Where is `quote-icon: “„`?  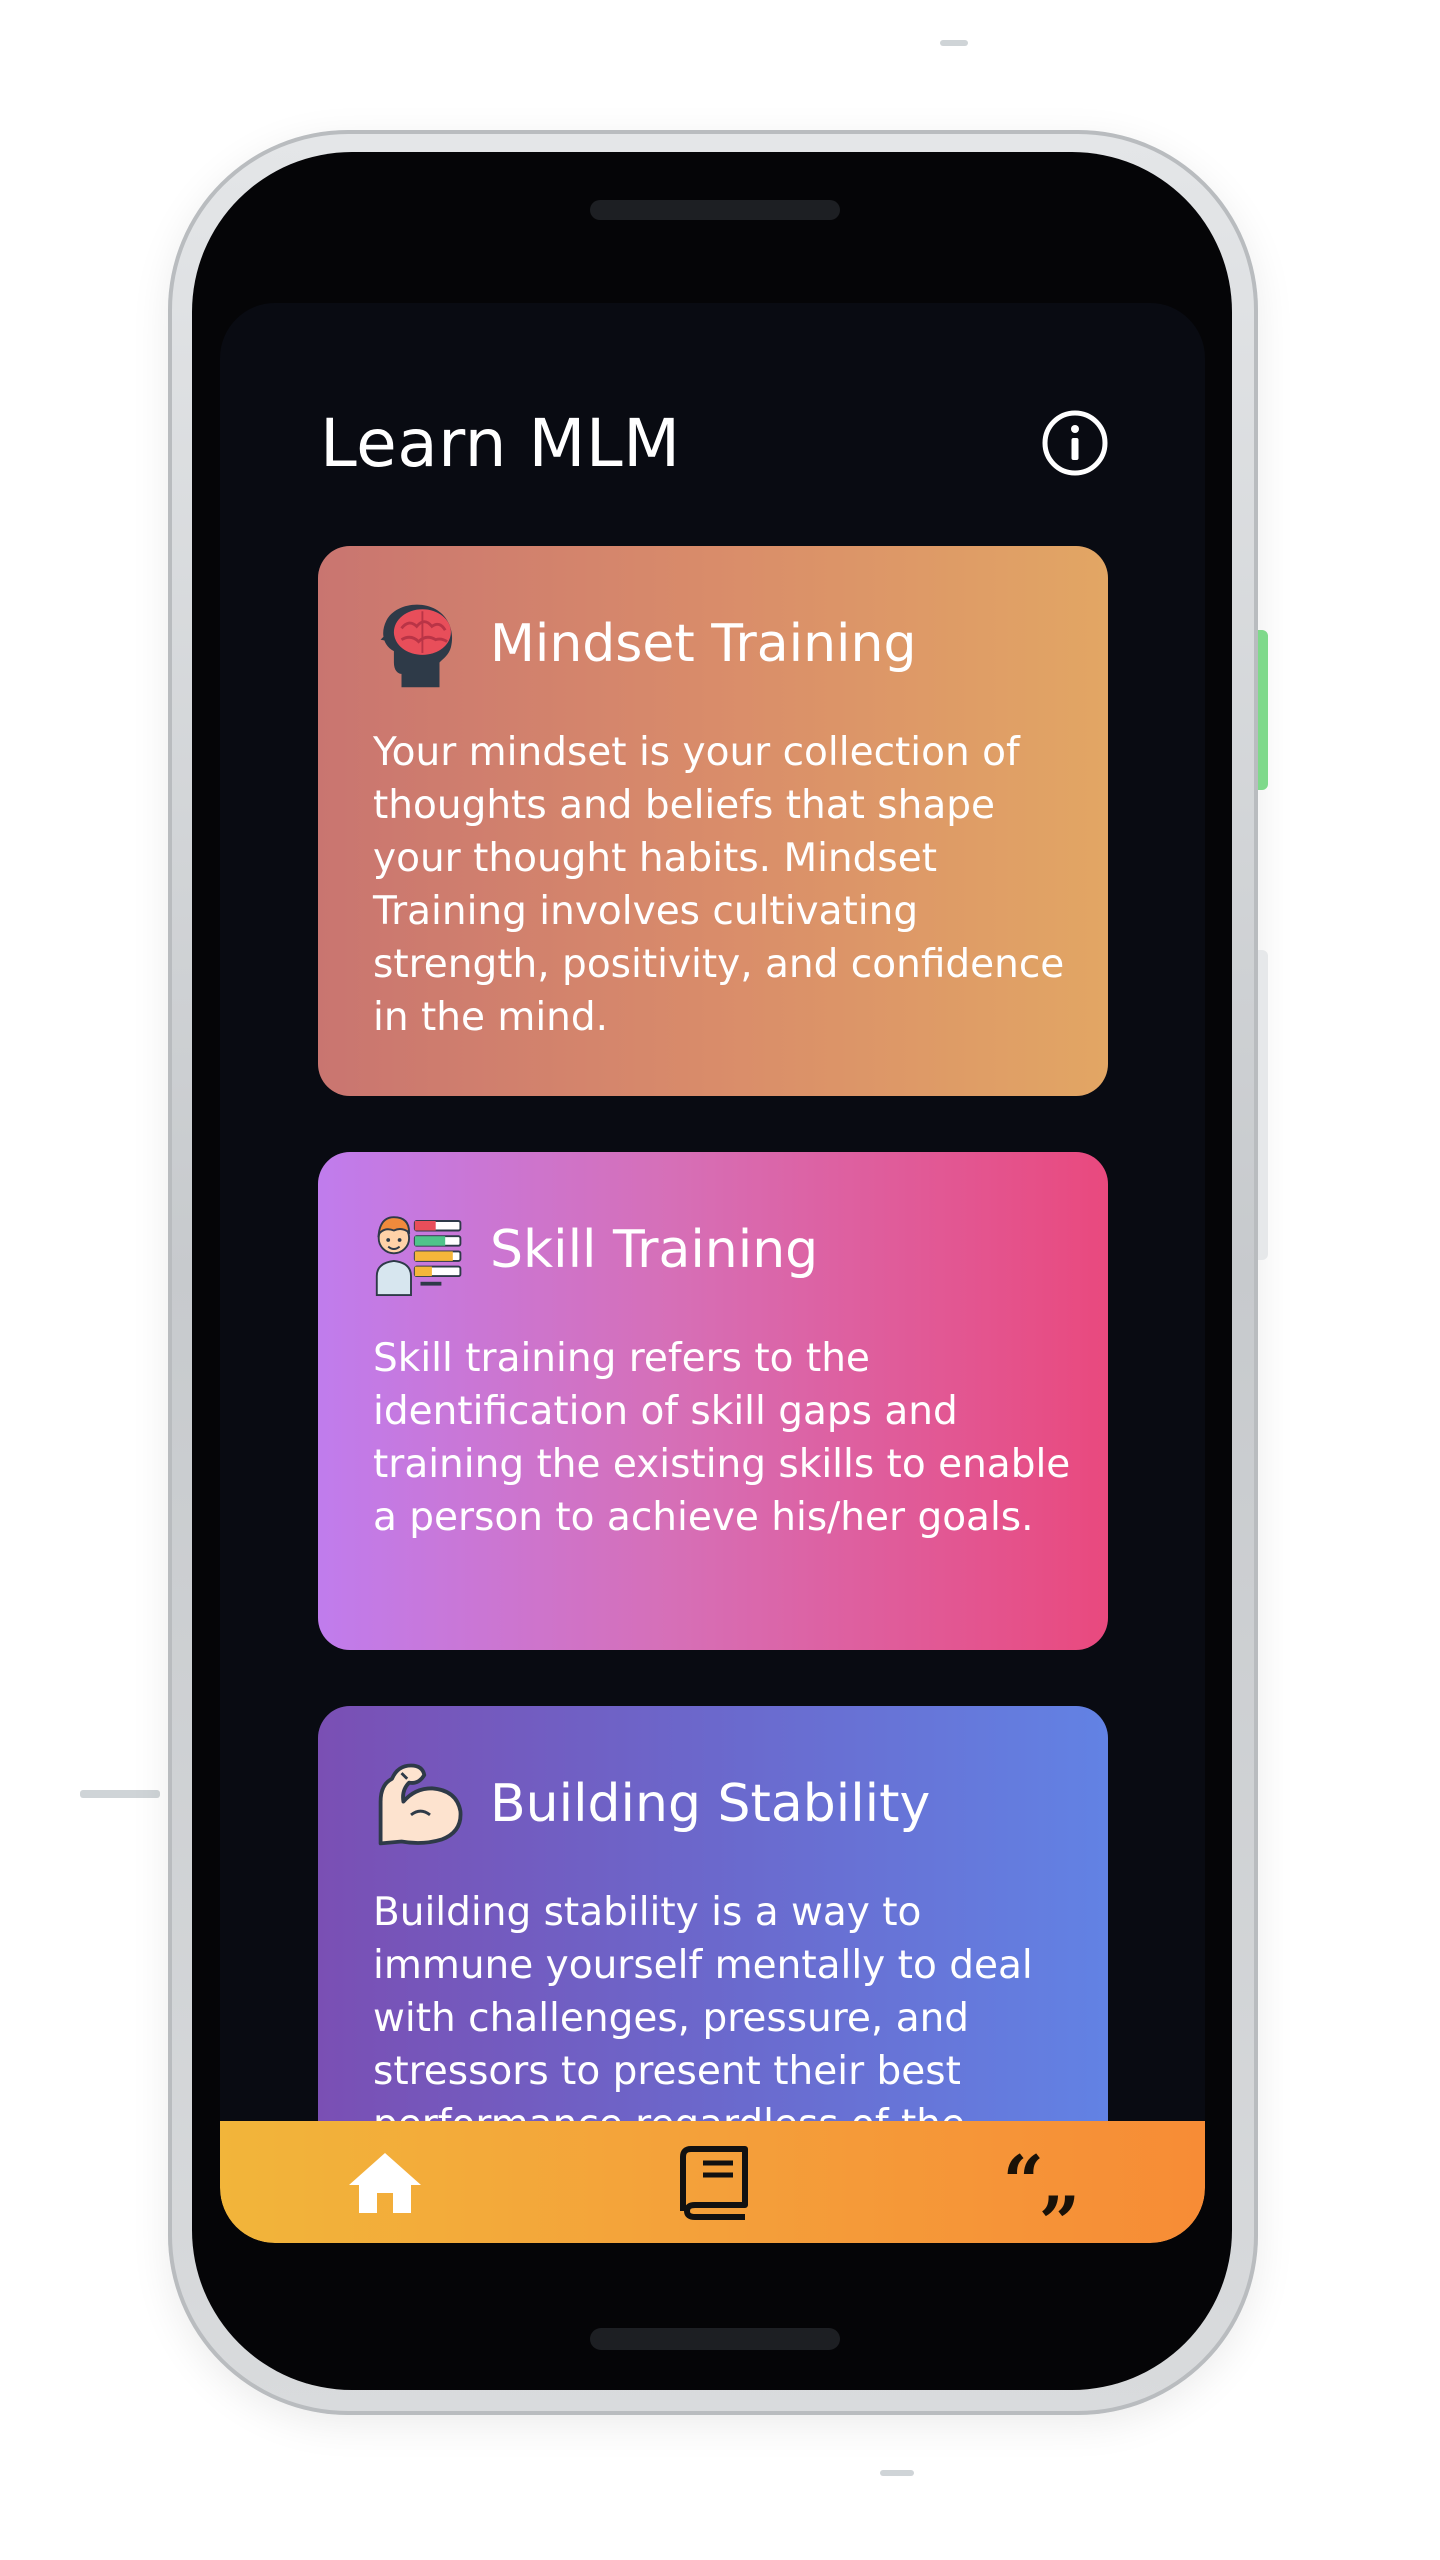
quote-icon: “„ is located at coordinates (1042, 2181).